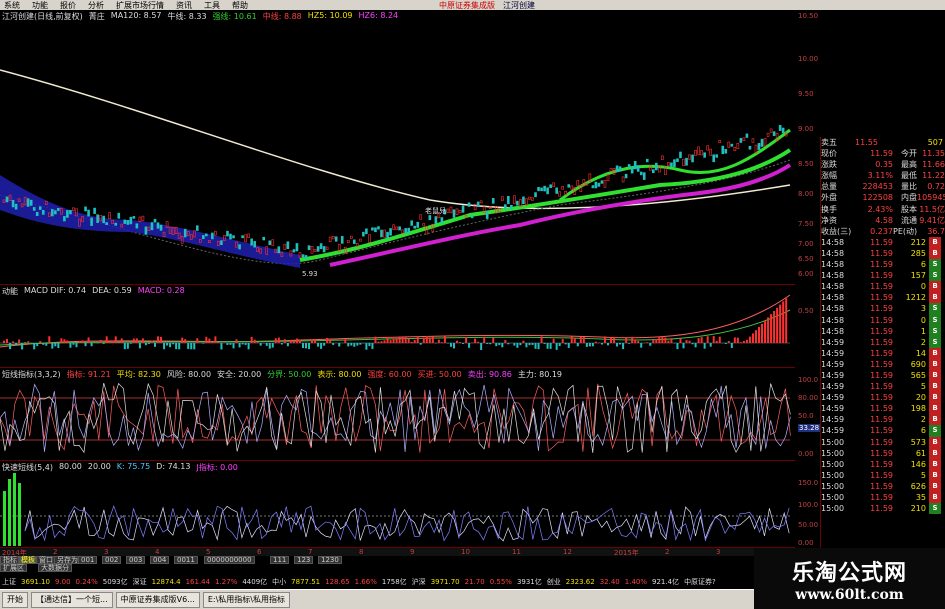 Image resolution: width=945 pixels, height=609 pixels. What do you see at coordinates (112, 560) in the screenshot?
I see `indicator-tab: 002` at bounding box center [112, 560].